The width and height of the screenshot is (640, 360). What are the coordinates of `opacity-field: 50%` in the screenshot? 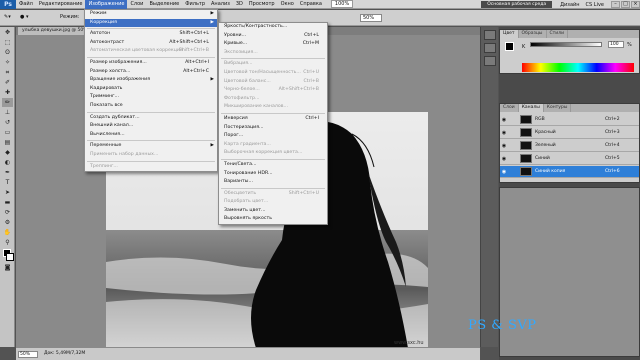 It's located at (371, 18).